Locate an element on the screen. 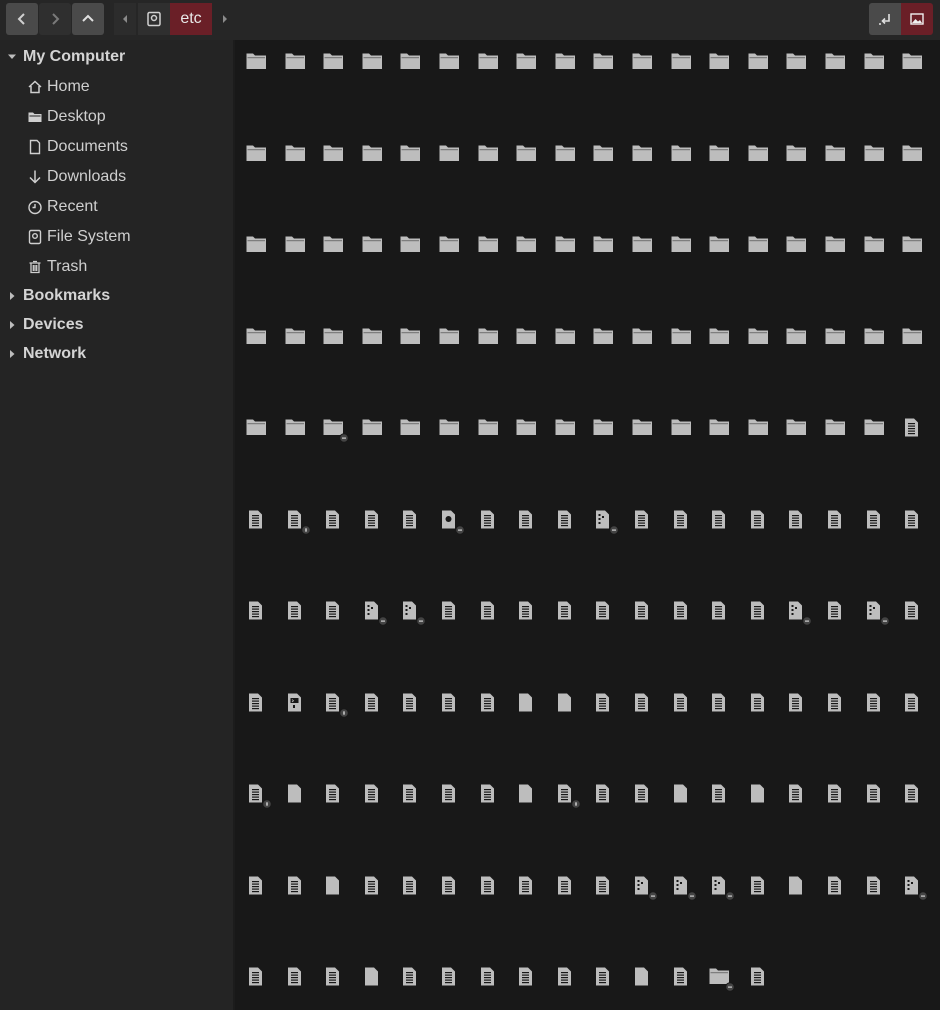  breadcrumb-scroll-left is located at coordinates (125, 19).